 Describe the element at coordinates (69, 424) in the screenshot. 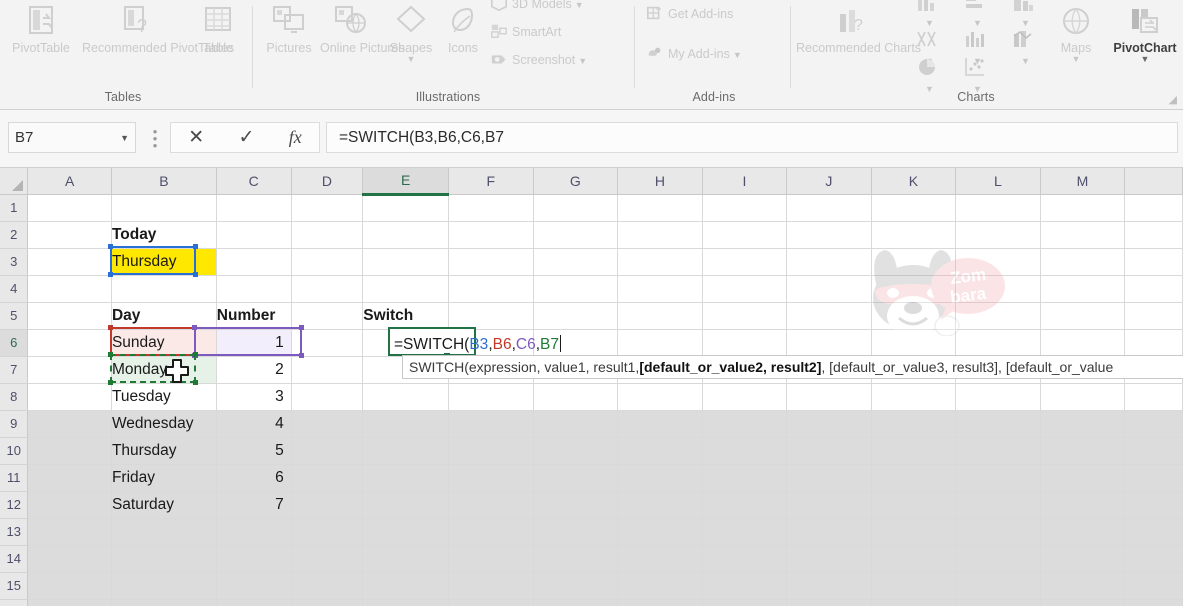

I see `cell-A9` at that location.